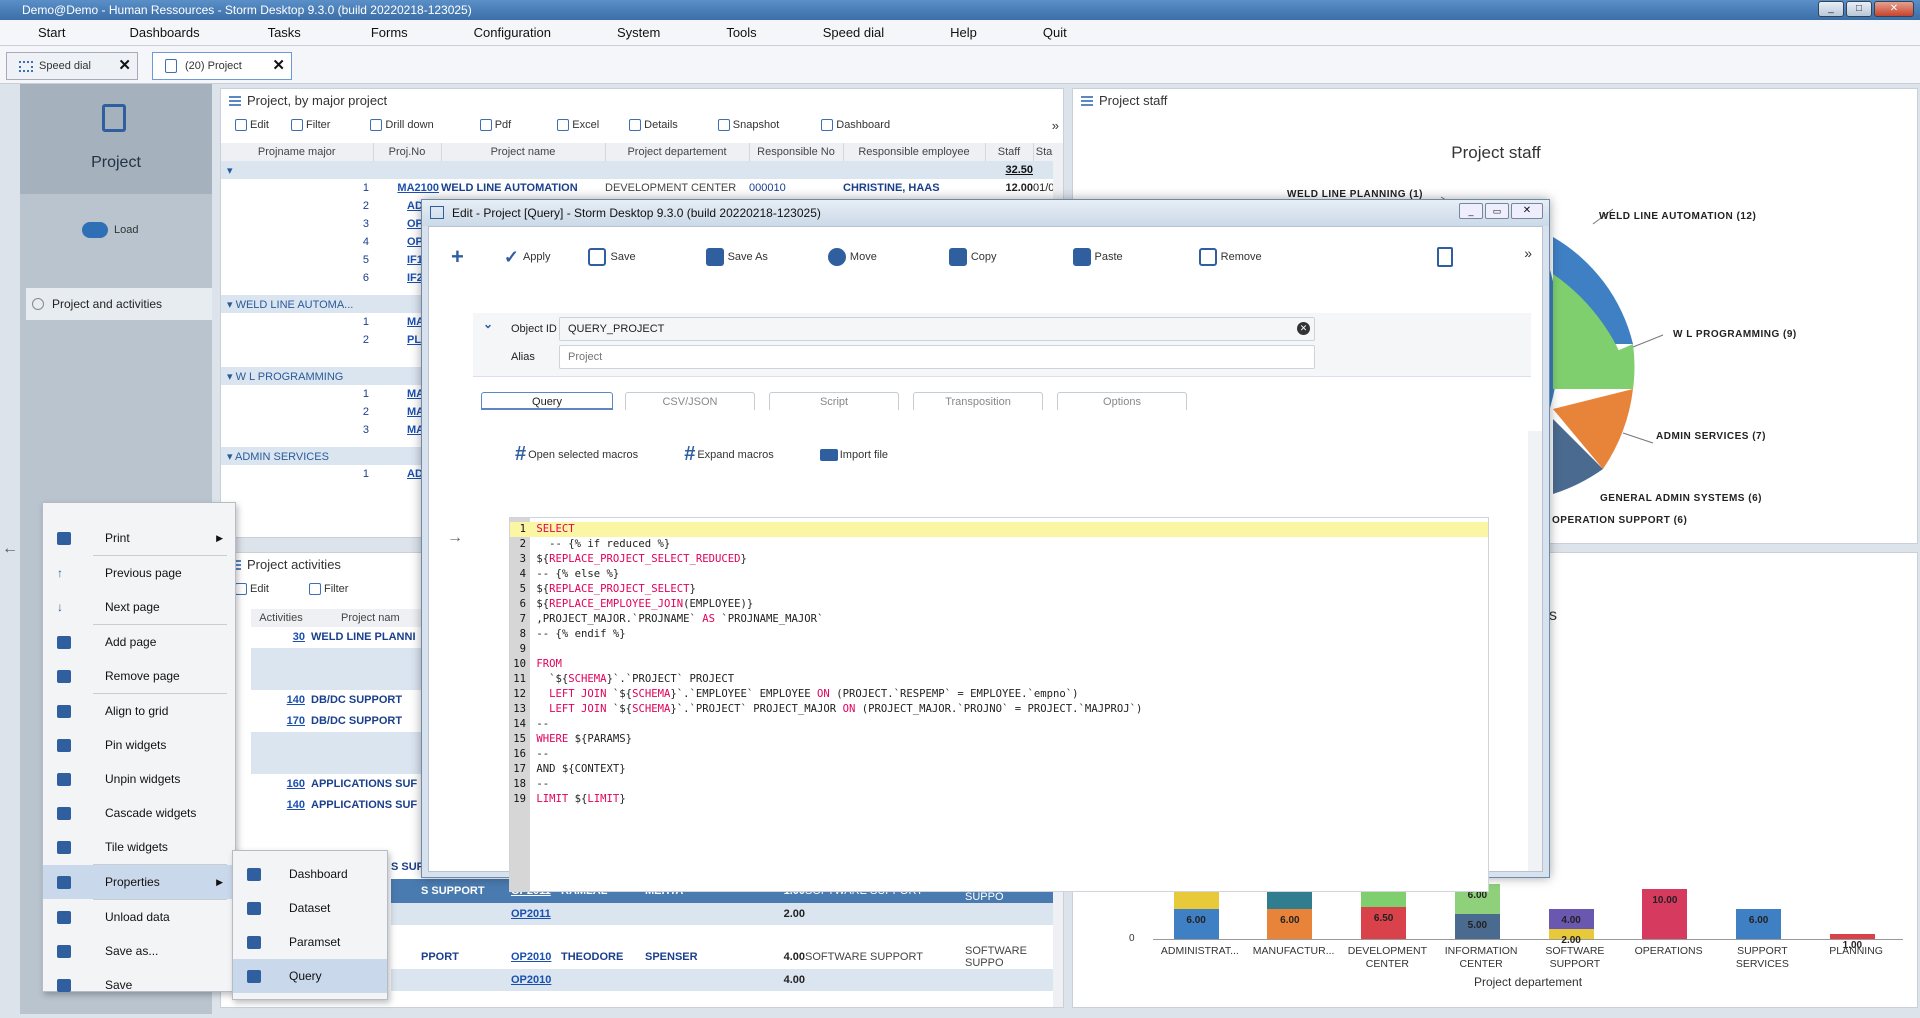 This screenshot has width=1920, height=1018. What do you see at coordinates (310, 908) in the screenshot?
I see `submenu-item-dataset: Dataset` at bounding box center [310, 908].